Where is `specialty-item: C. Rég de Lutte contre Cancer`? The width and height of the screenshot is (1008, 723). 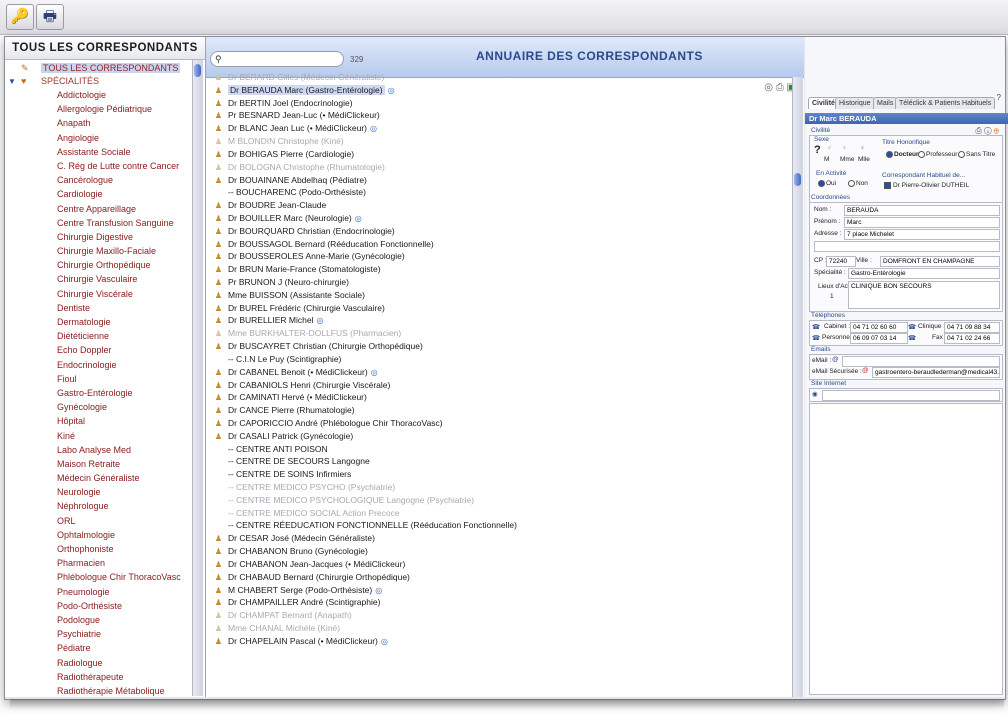 specialty-item: C. Rég de Lutte contre Cancer is located at coordinates (98, 166).